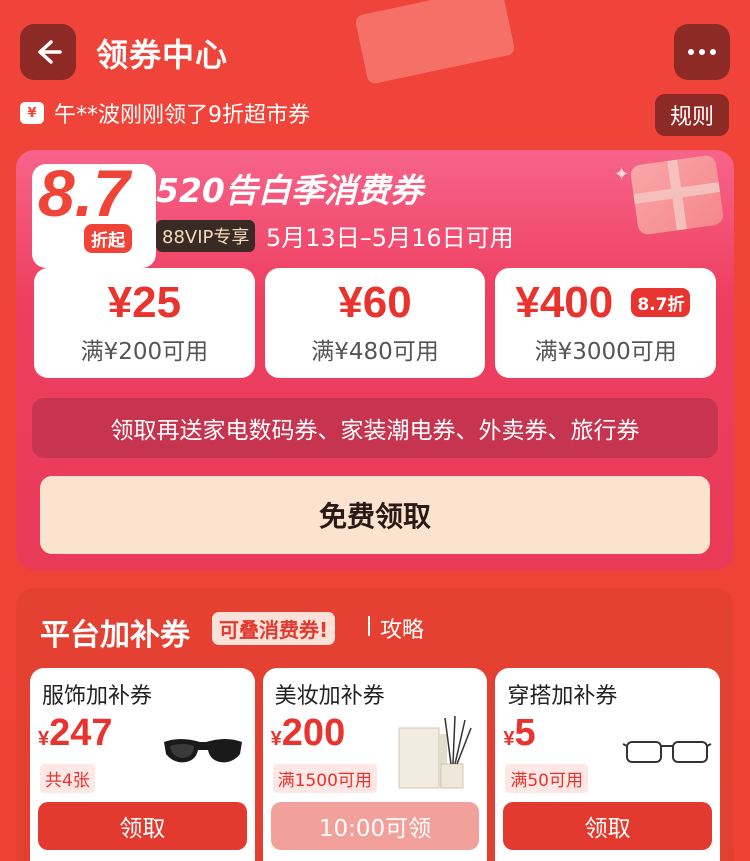 This screenshot has height=861, width=750. I want to click on card-amount: ¥200, so click(308, 733).